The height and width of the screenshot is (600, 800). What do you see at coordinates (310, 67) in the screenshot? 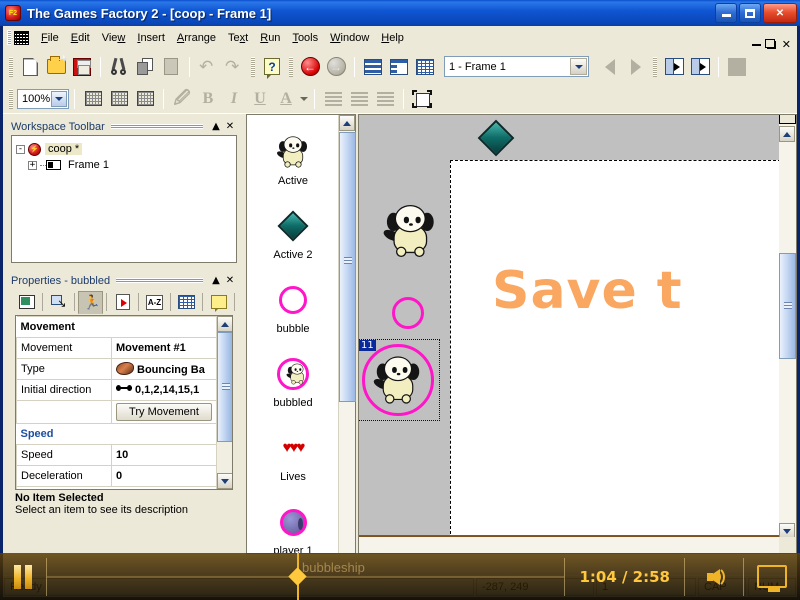
I see `back-button: ←` at bounding box center [310, 67].